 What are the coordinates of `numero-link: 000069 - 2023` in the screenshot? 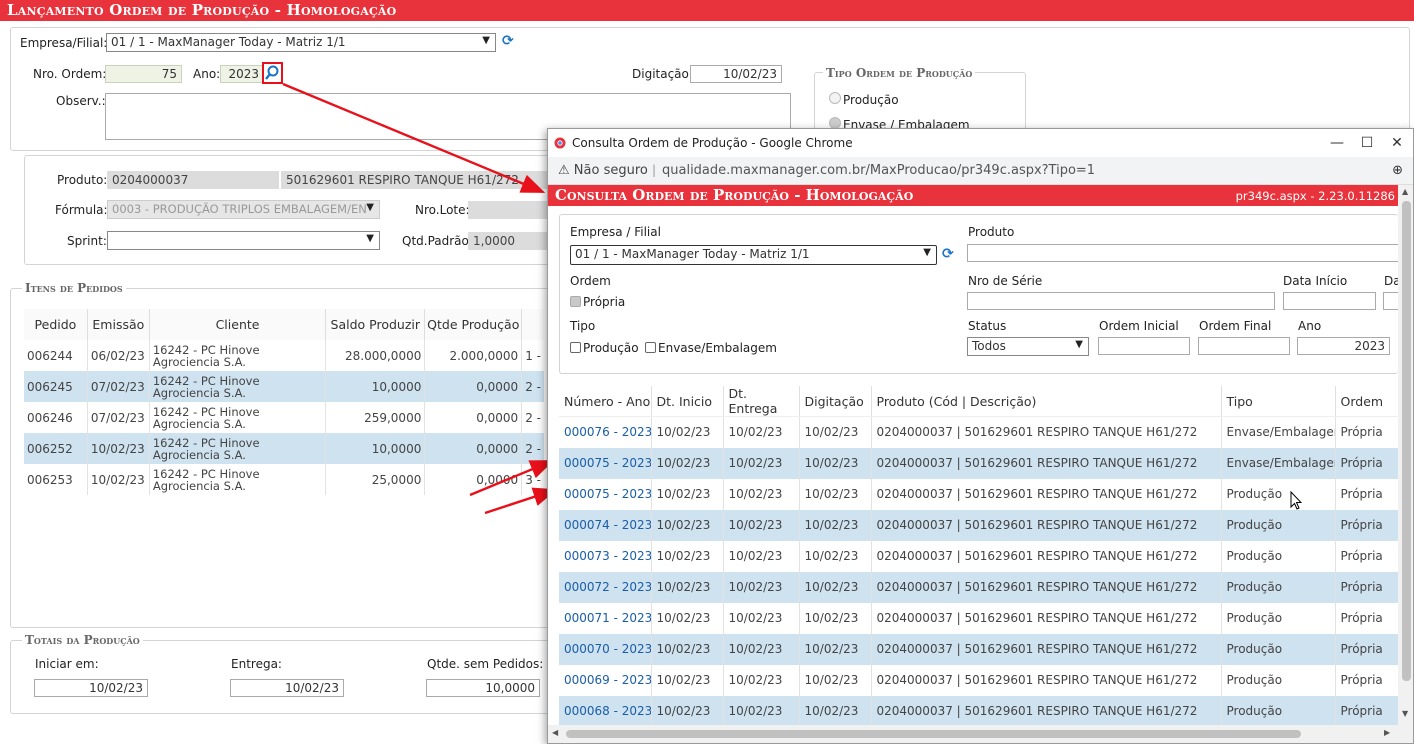 It's located at (605, 680).